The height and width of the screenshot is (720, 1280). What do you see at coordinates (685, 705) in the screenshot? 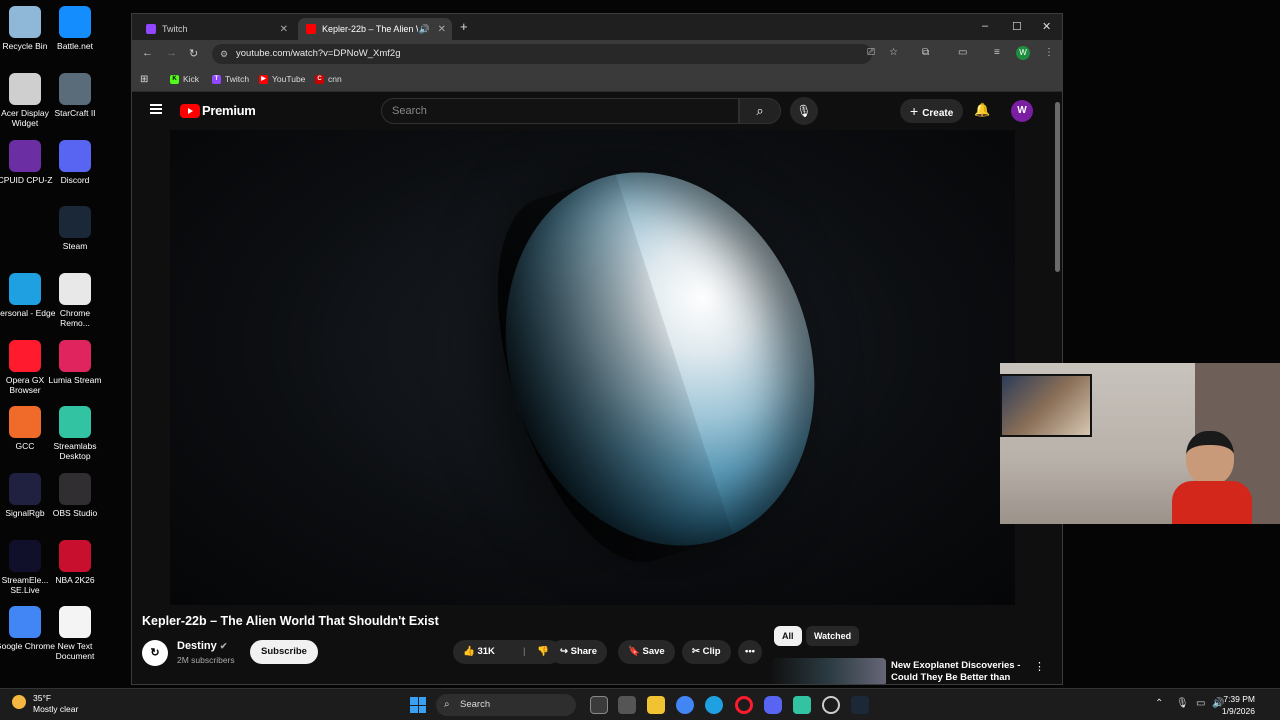
I see `chrome-taskbar-icon` at bounding box center [685, 705].